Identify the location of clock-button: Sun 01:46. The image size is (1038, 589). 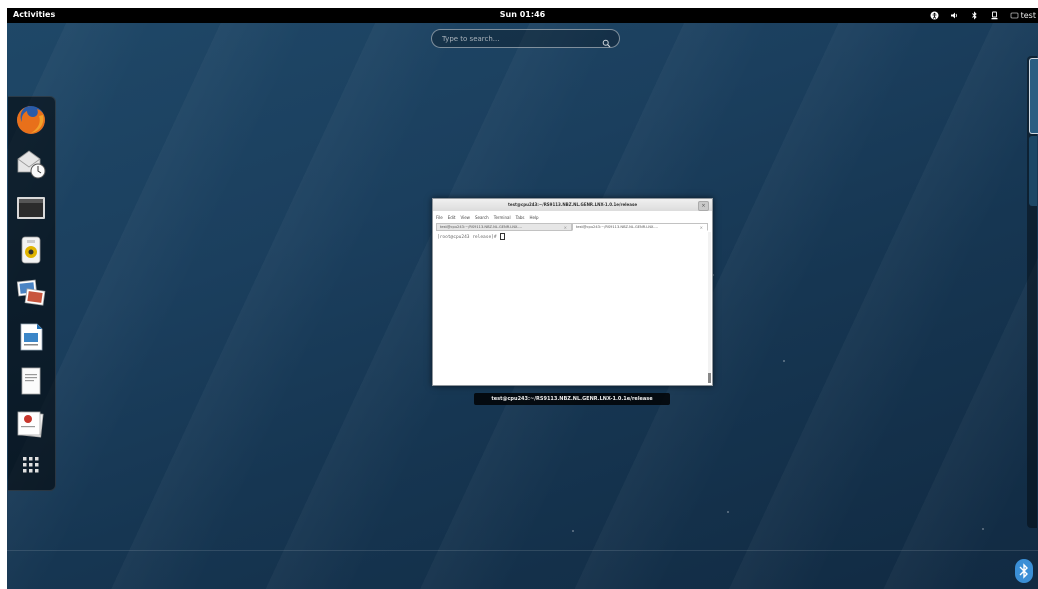
(522, 14).